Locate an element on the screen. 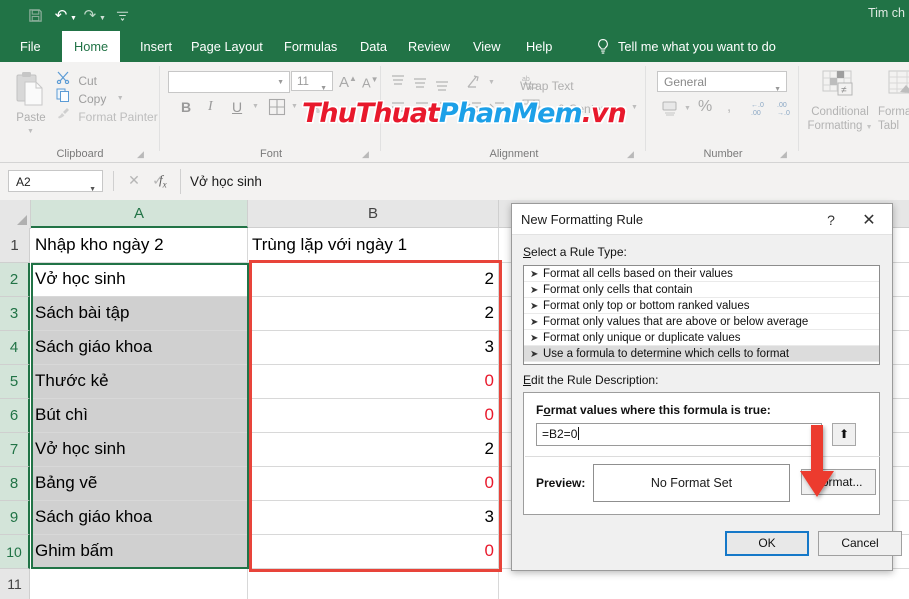 This screenshot has height=599, width=909. cell-b6: 0 is located at coordinates (373, 416).